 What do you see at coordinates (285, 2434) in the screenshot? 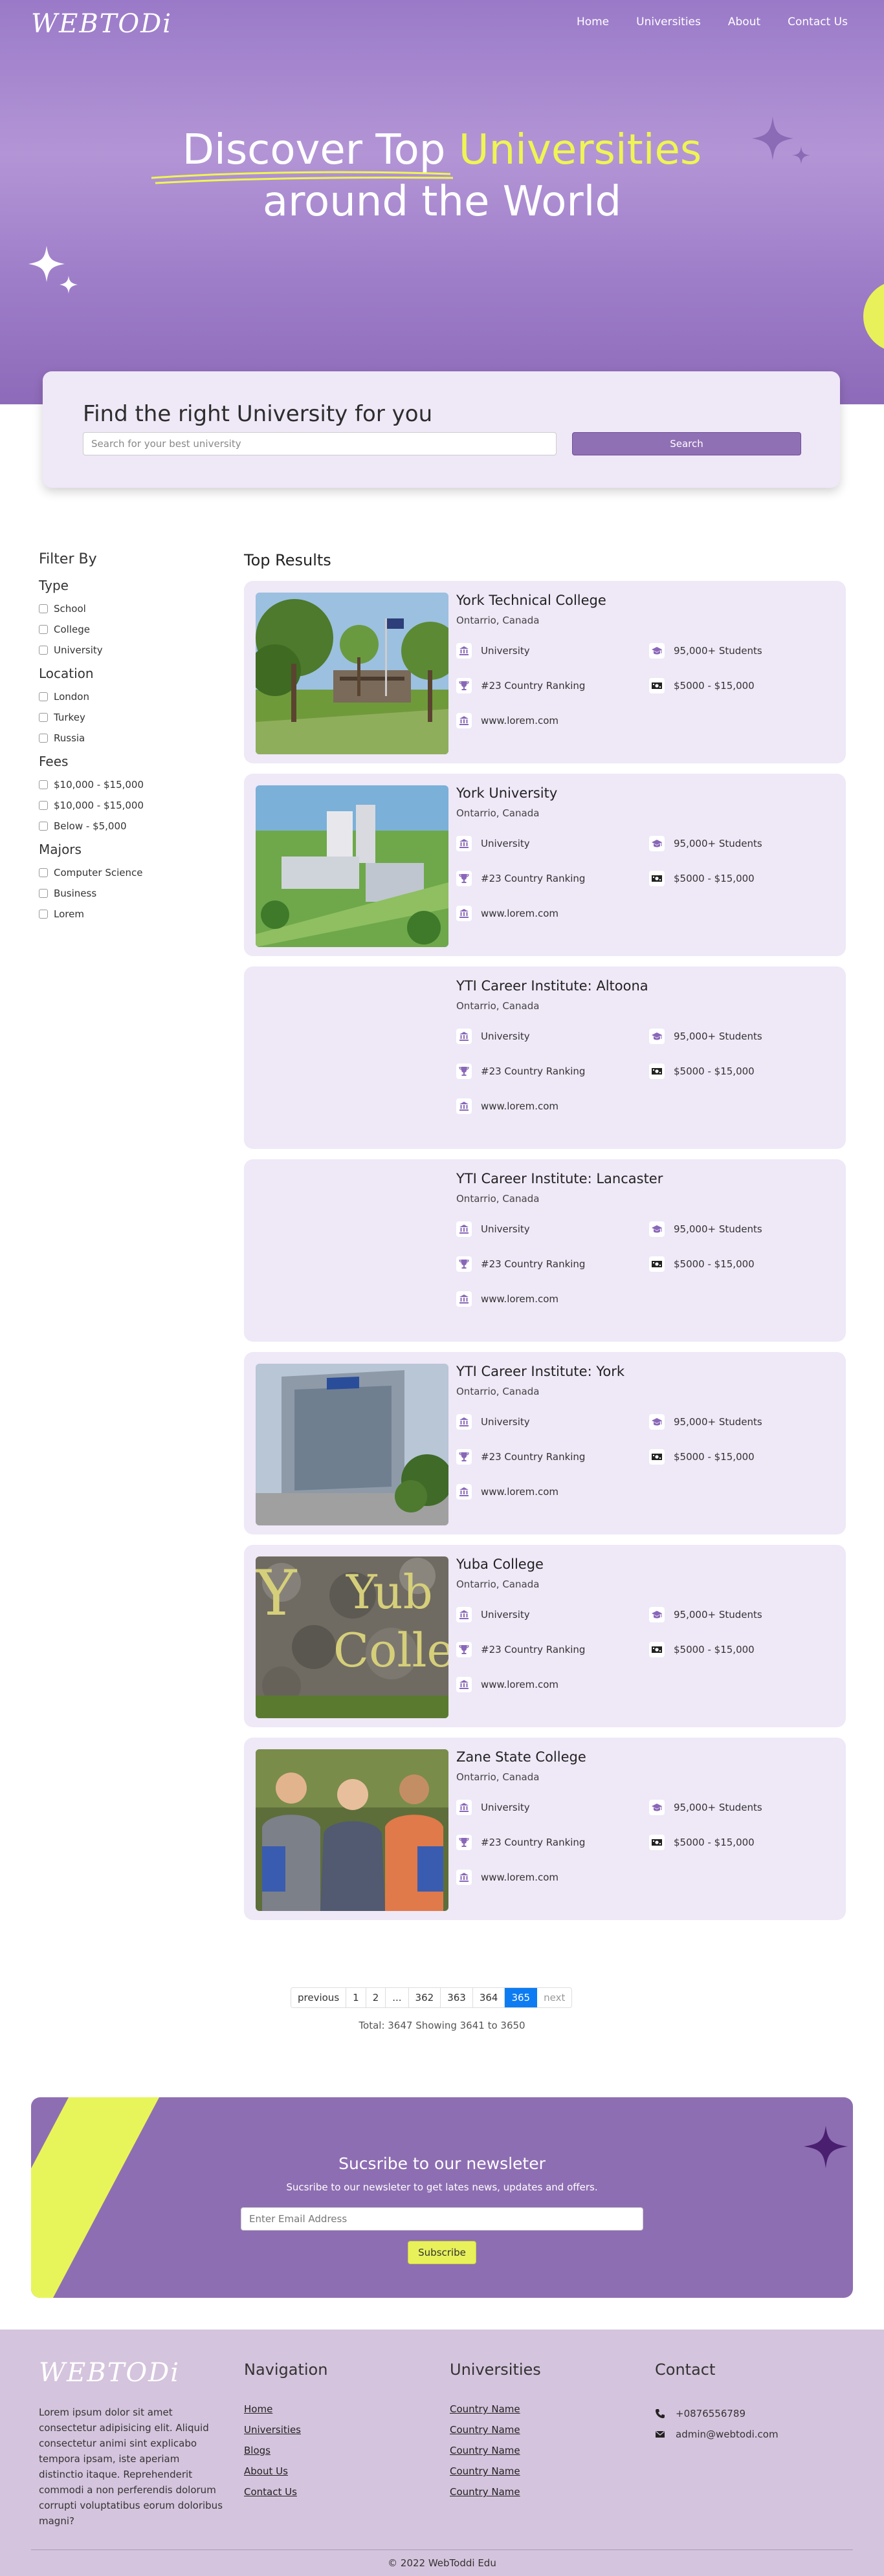
I see `footer-link-universities: Universities` at bounding box center [285, 2434].